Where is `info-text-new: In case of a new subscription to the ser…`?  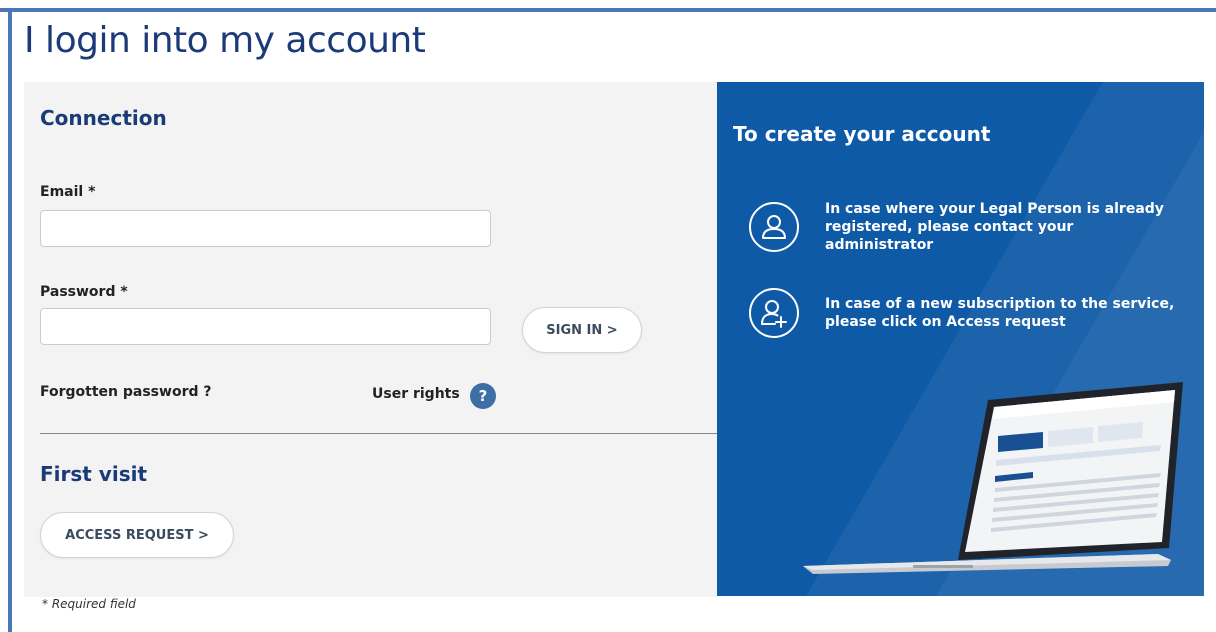
info-text-new: In case of a new subscription to the ser… is located at coordinates (1000, 313).